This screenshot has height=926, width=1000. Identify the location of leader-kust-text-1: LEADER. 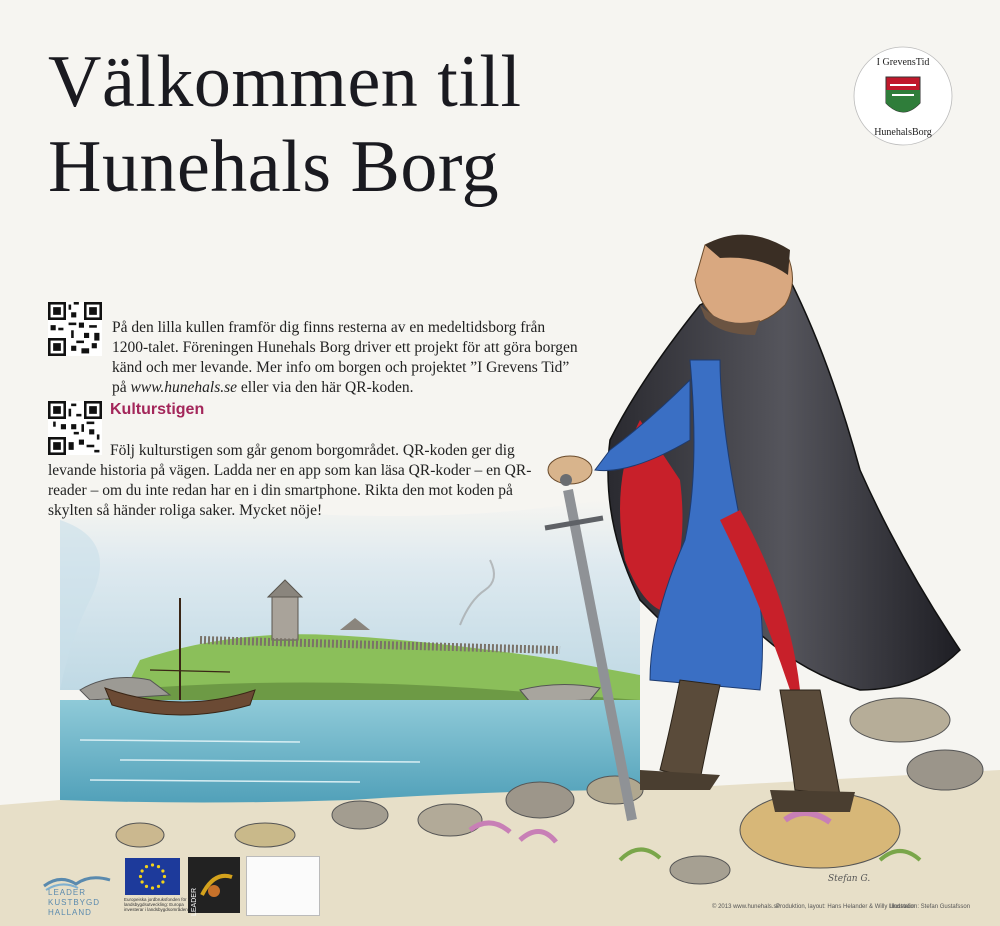
(67, 892).